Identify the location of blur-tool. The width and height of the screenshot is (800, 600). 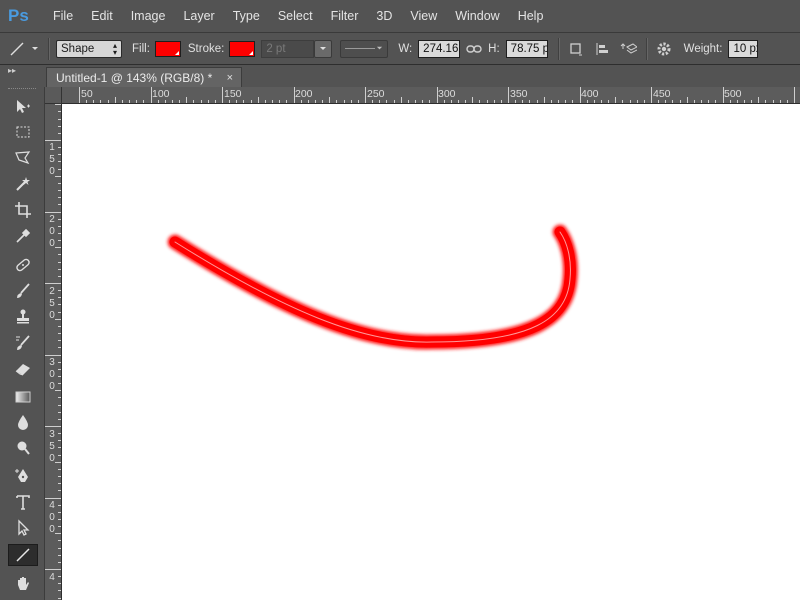
(23, 422).